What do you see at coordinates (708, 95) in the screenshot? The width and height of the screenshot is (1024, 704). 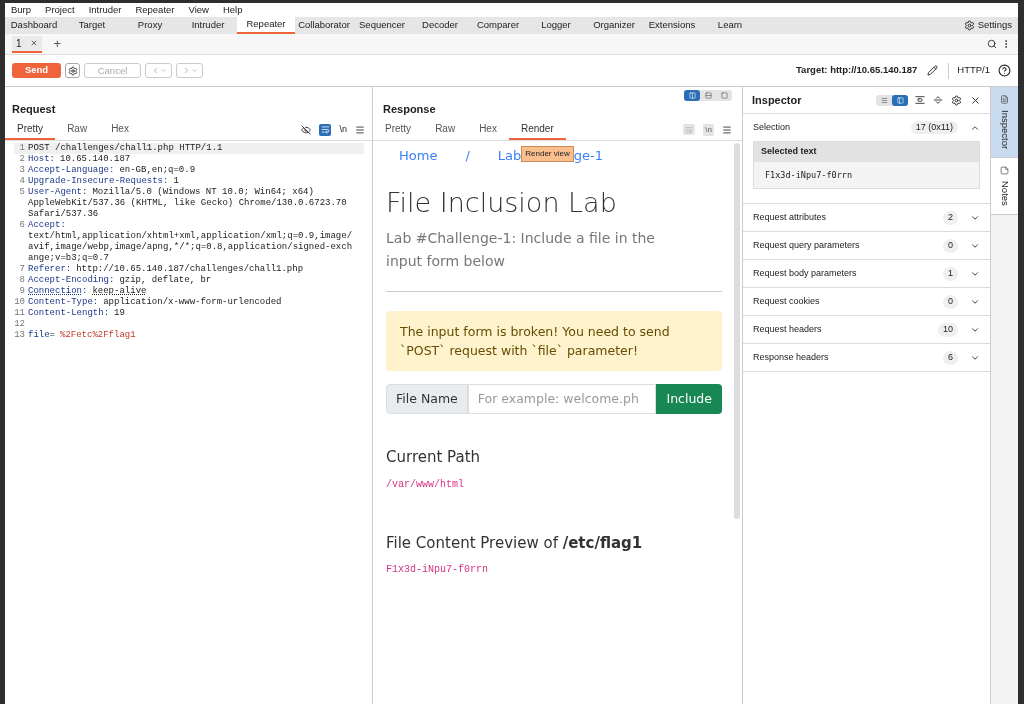 I see `layout-icon` at bounding box center [708, 95].